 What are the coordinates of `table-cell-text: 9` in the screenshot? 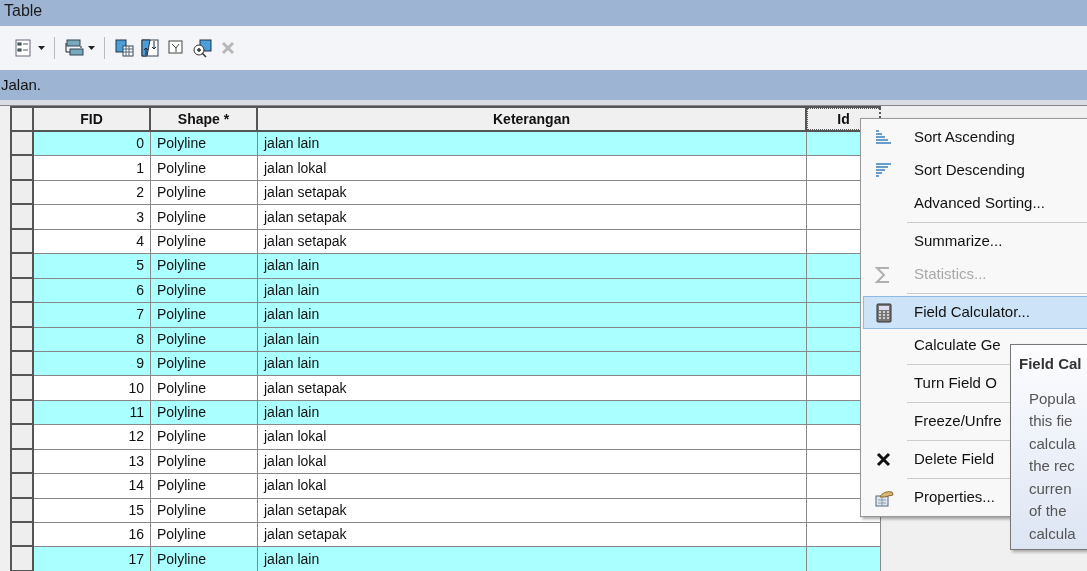 It's located at (140, 364).